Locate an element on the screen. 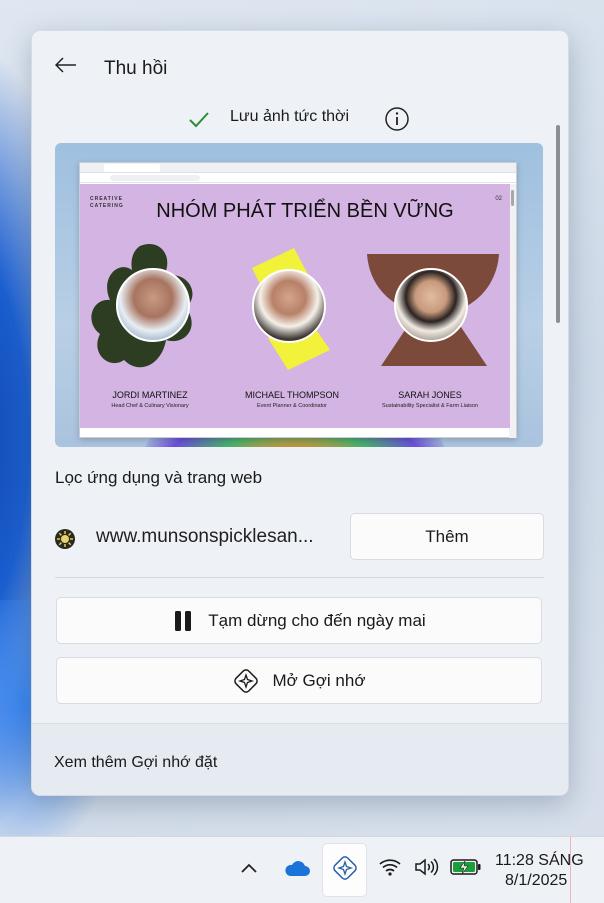 Image resolution: width=604 pixels, height=903 pixels. battery-charging-icon is located at coordinates (466, 869).